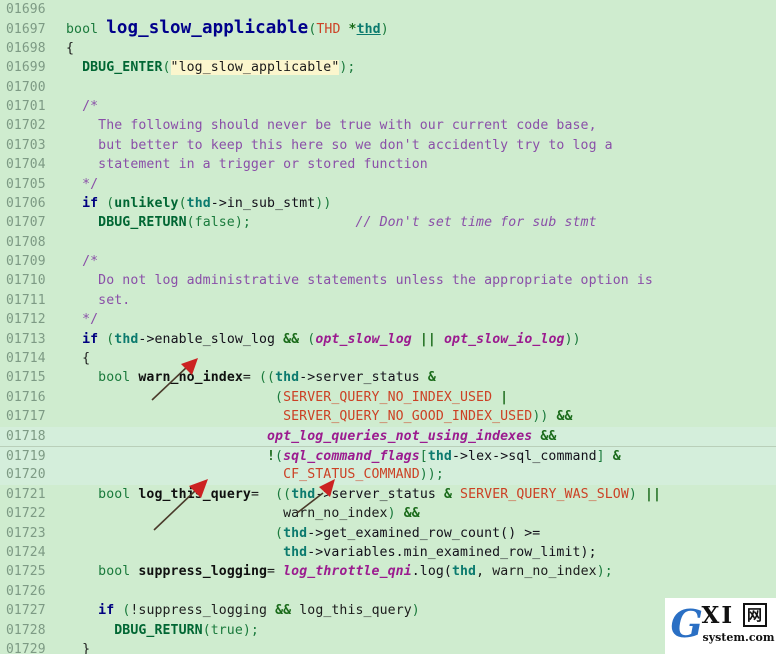 The height and width of the screenshot is (654, 776). What do you see at coordinates (388, 319) in the screenshot?
I see `code-line: 01712 */` at bounding box center [388, 319].